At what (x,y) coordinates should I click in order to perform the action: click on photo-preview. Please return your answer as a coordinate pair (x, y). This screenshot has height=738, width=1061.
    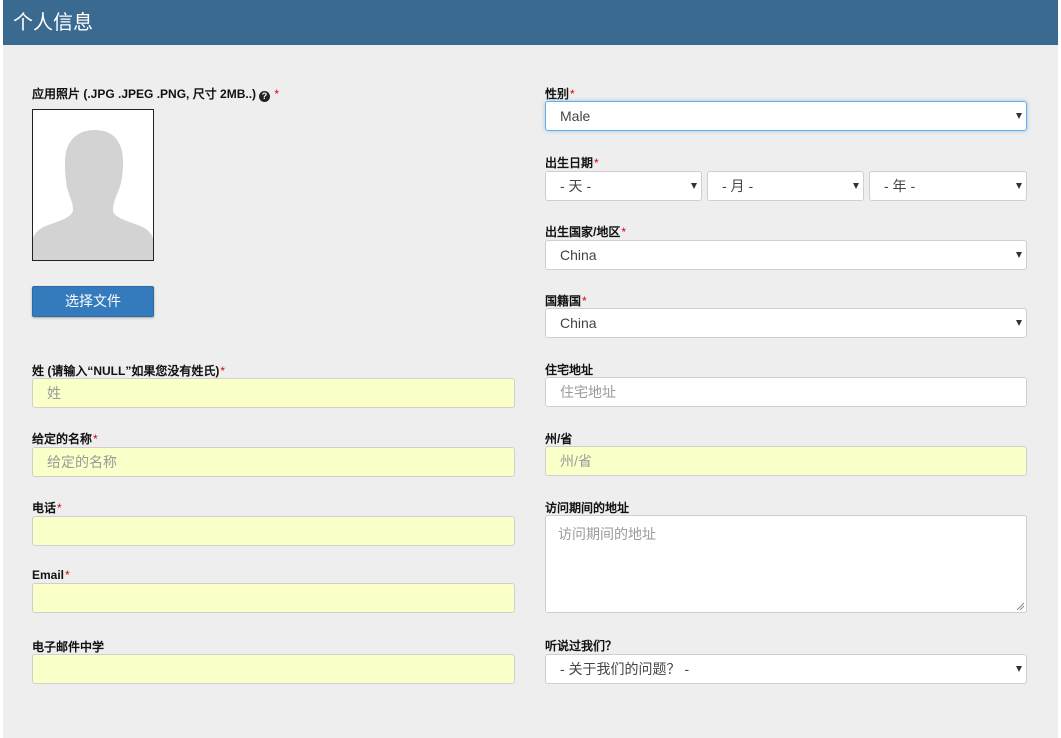
    Looking at the image, I should click on (93, 185).